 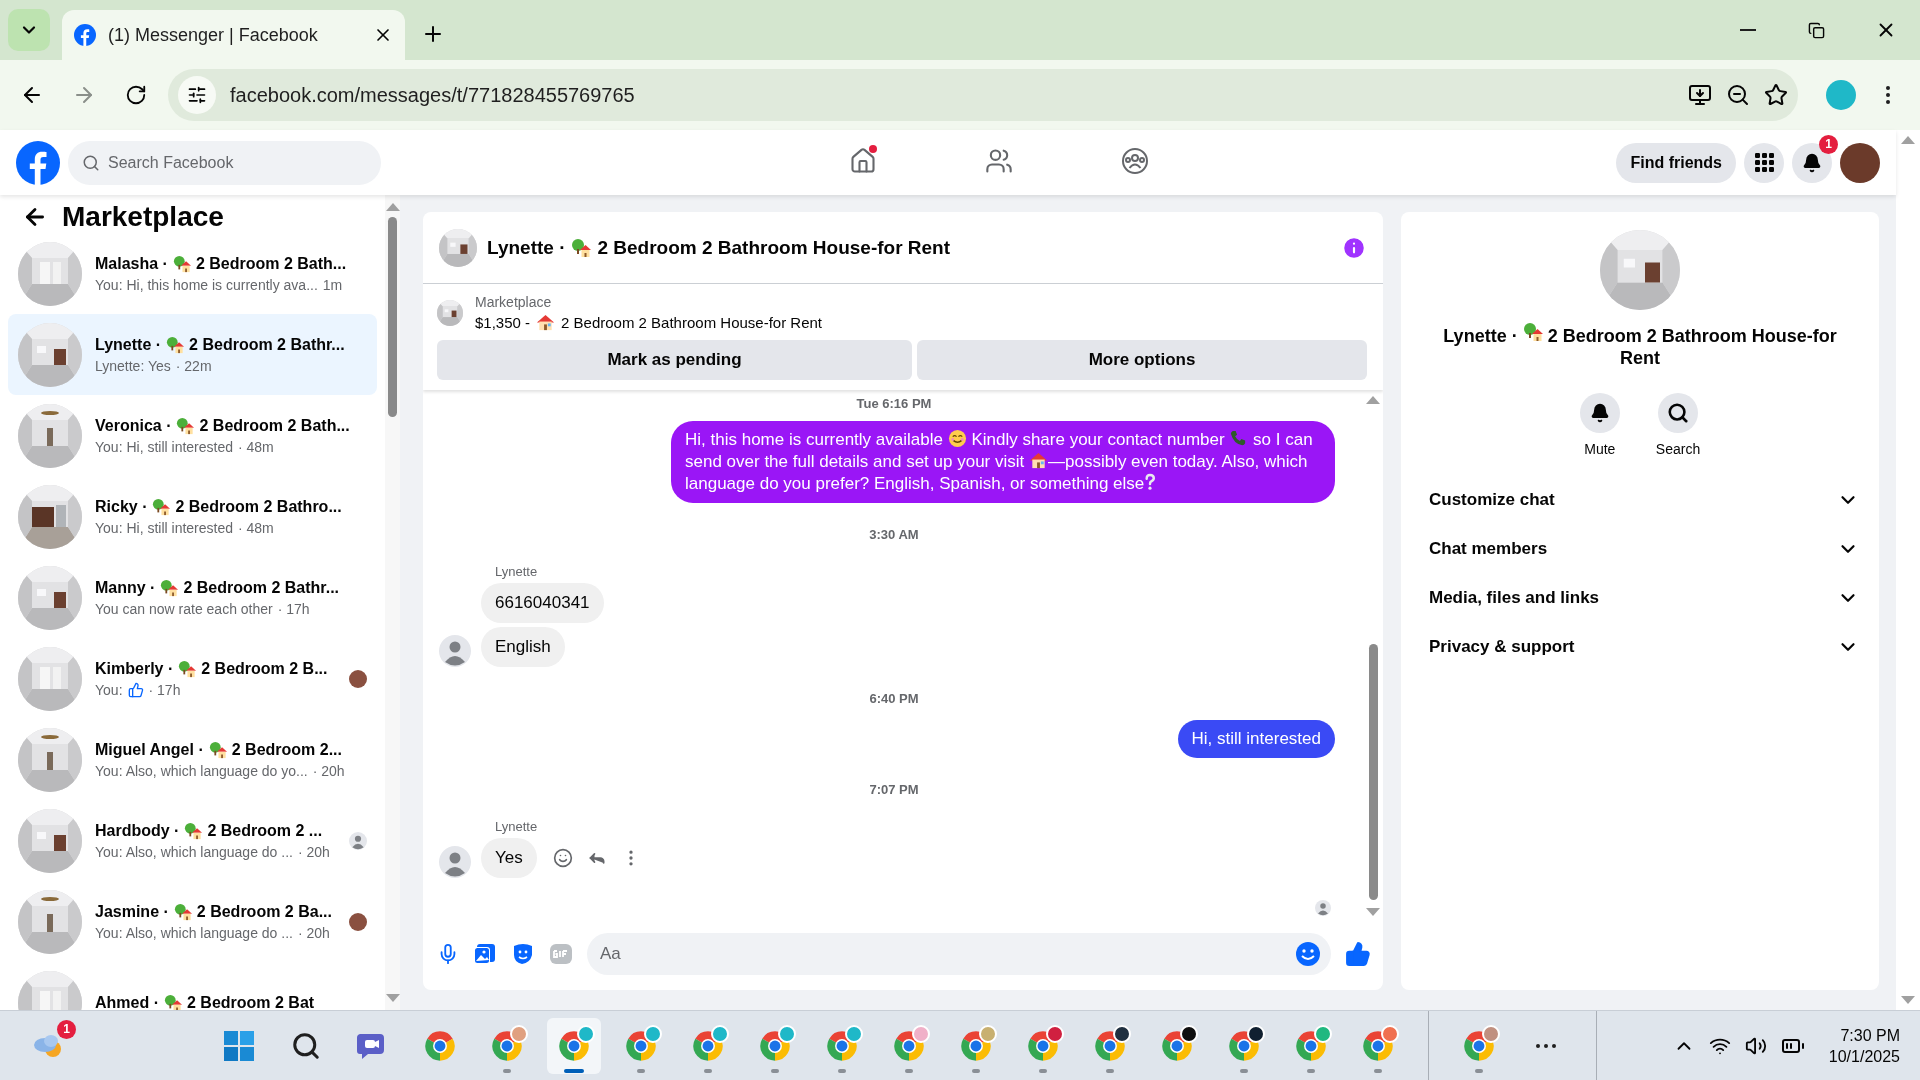 I want to click on contact-name: Ahmed ·, so click(x=127, y=1001).